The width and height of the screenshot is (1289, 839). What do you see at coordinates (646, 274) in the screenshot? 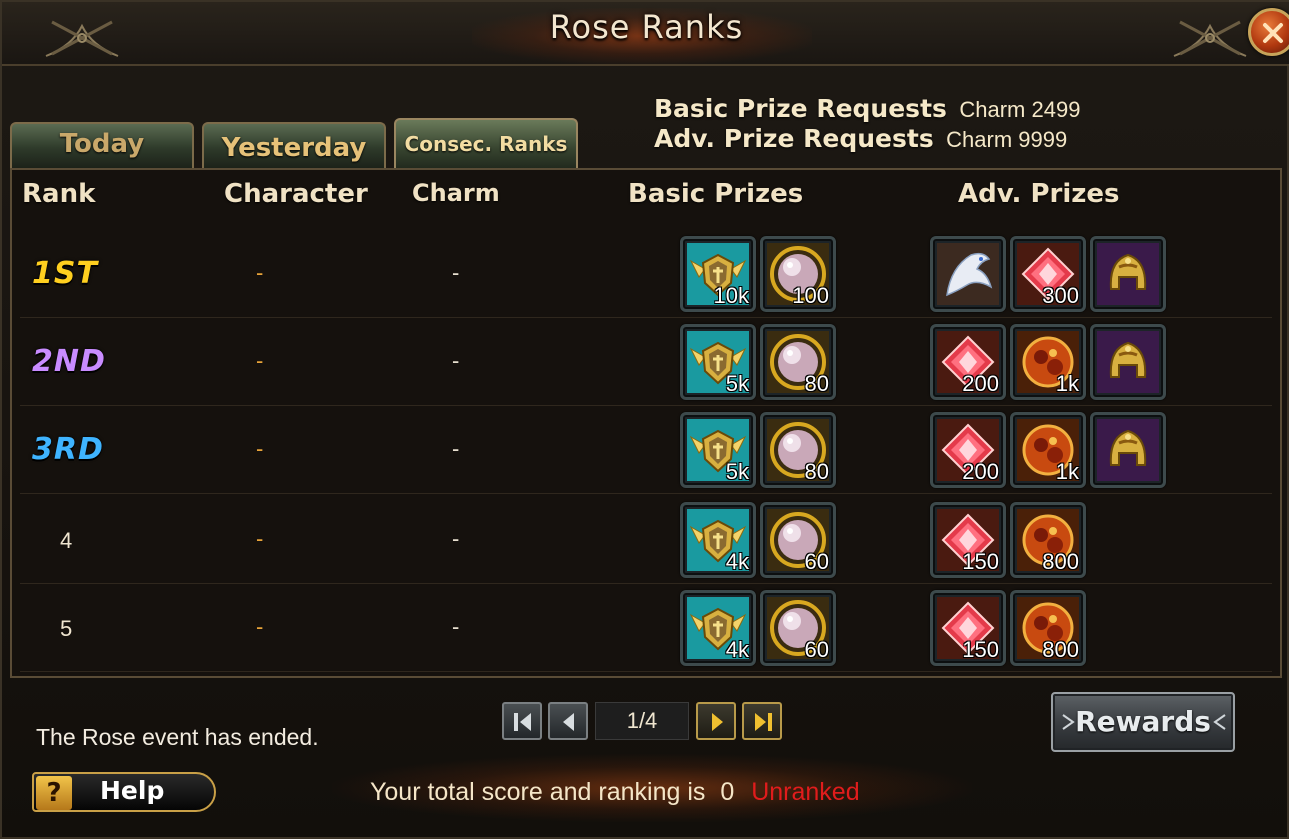
I see `ranking-row: 1ST - - 10k 100 300` at bounding box center [646, 274].